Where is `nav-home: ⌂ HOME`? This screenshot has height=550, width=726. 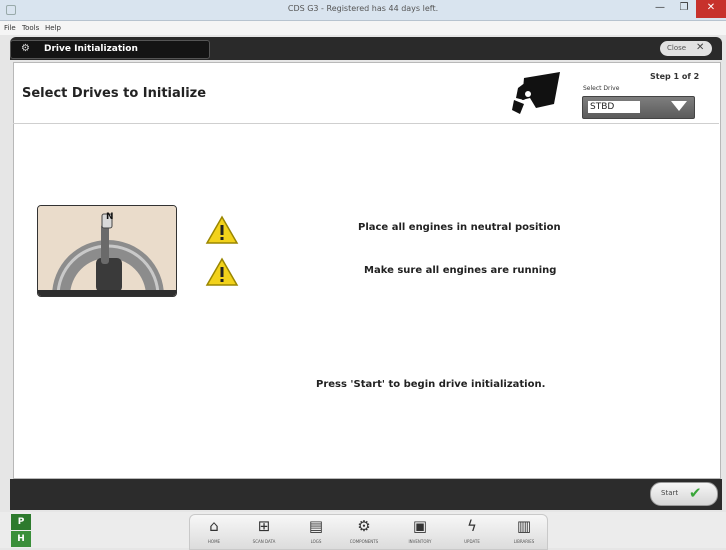 nav-home: ⌂ HOME is located at coordinates (214, 532).